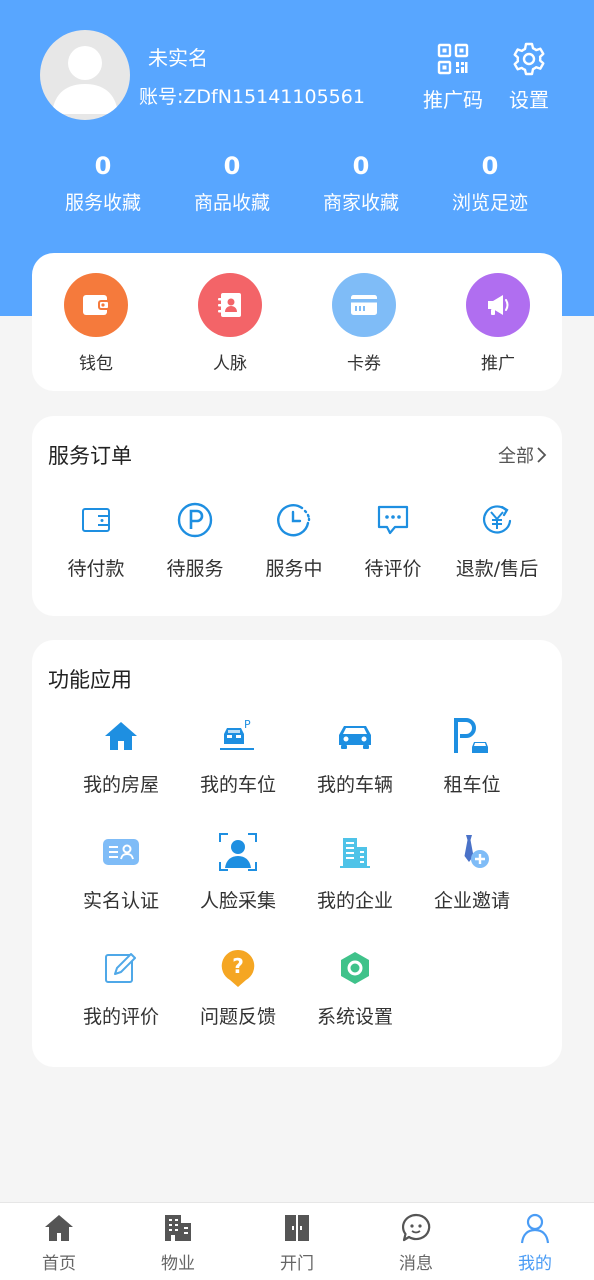 The width and height of the screenshot is (594, 1280). I want to click on svg-text: P, so click(247, 724).